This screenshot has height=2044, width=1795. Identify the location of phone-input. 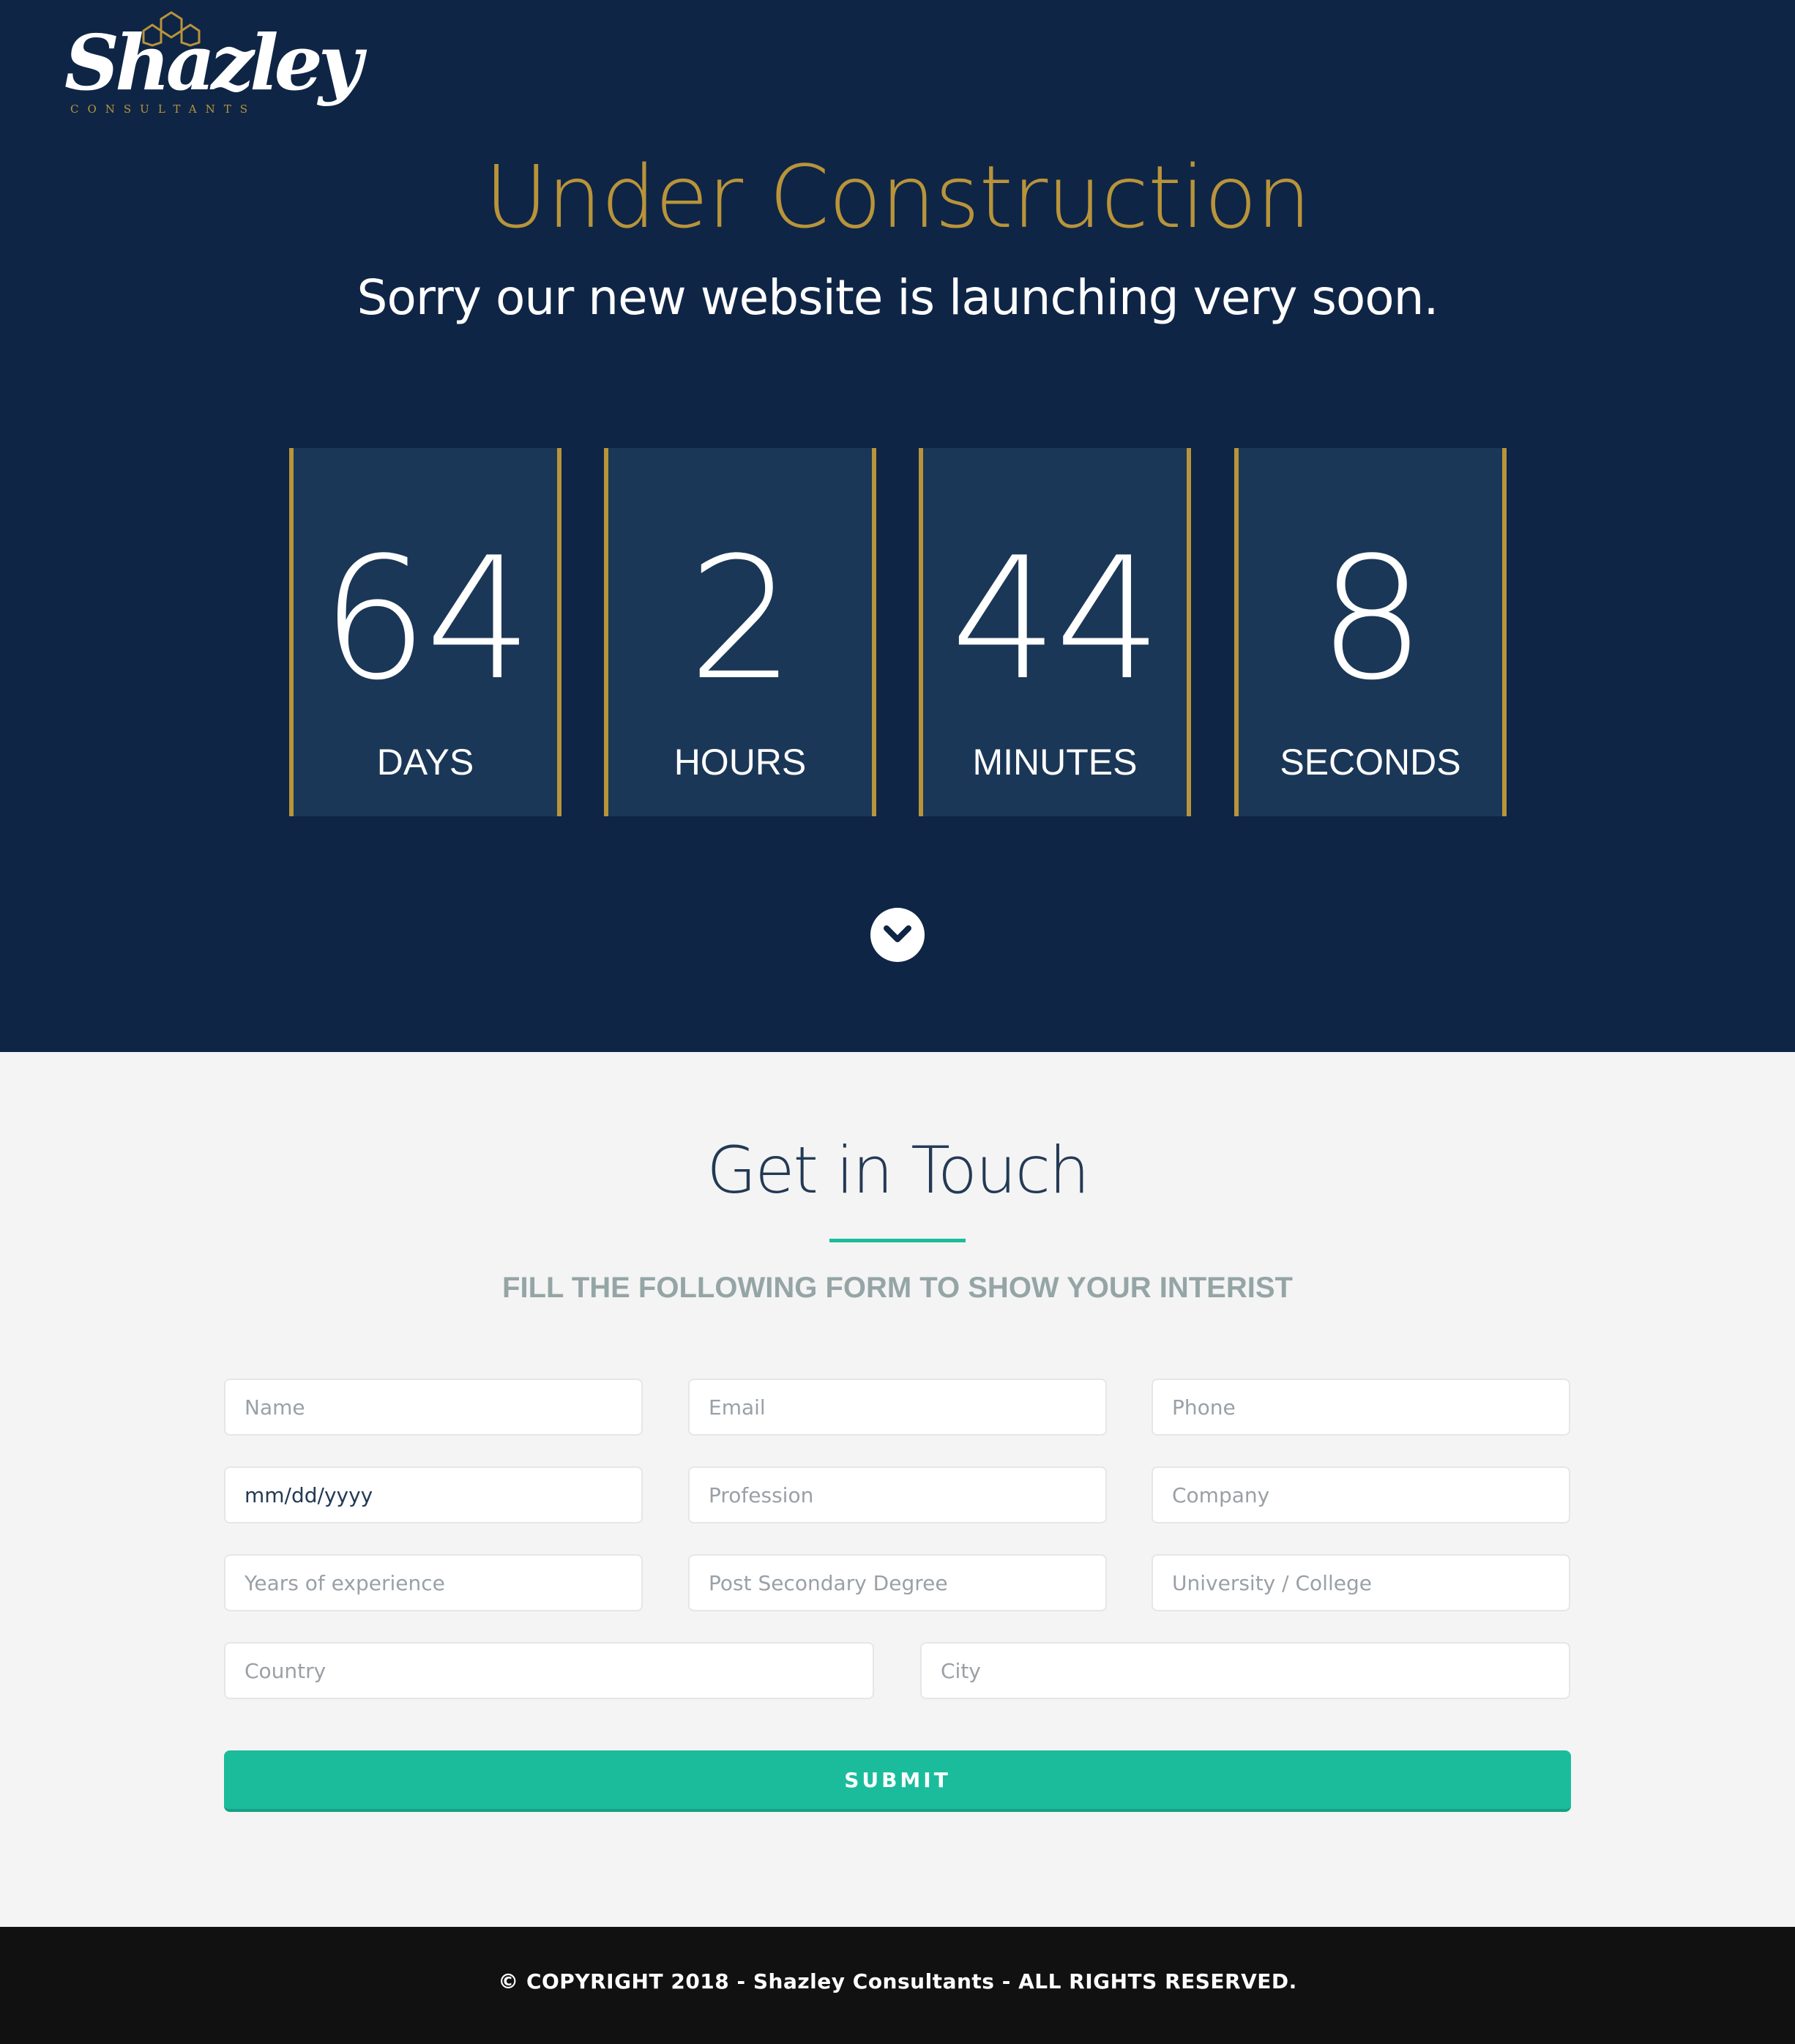
(1361, 1407).